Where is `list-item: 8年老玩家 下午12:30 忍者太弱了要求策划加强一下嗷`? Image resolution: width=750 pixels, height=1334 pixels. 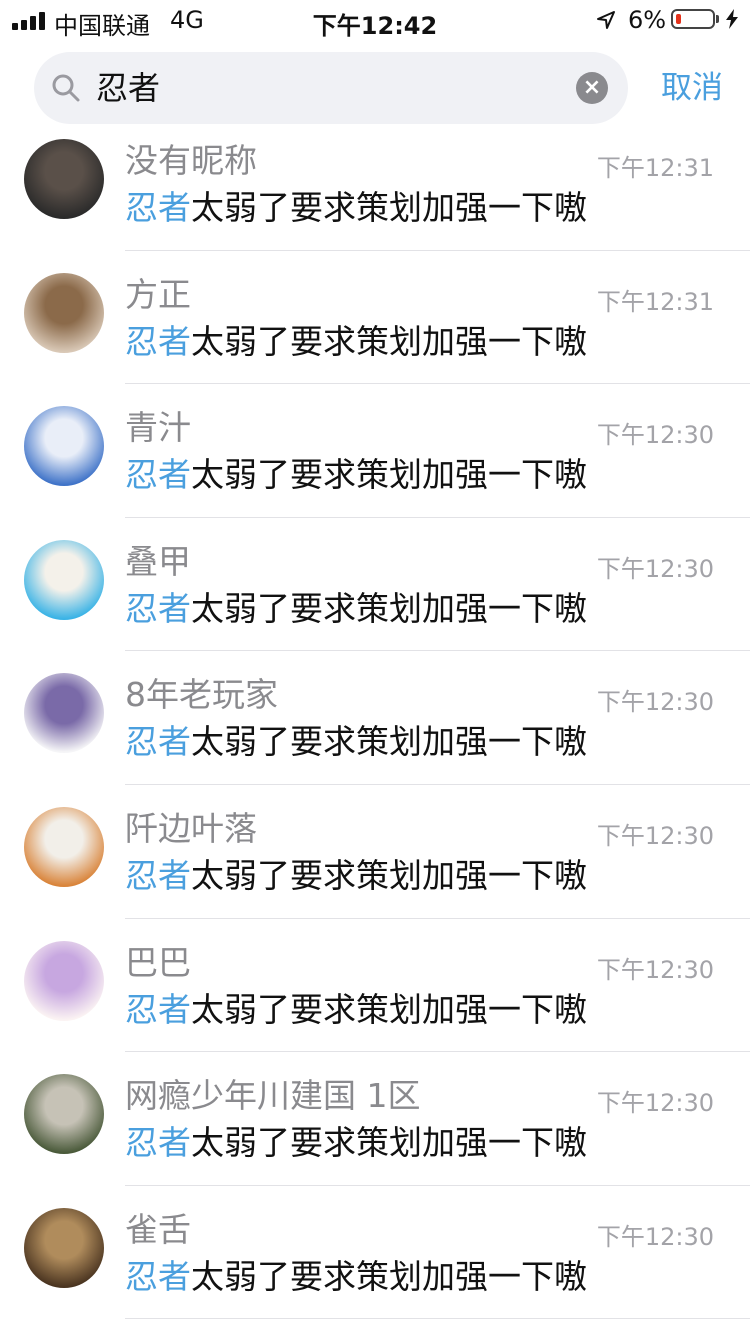 list-item: 8年老玩家 下午12:30 忍者太弱了要求策划加强一下嗷 is located at coordinates (375, 736).